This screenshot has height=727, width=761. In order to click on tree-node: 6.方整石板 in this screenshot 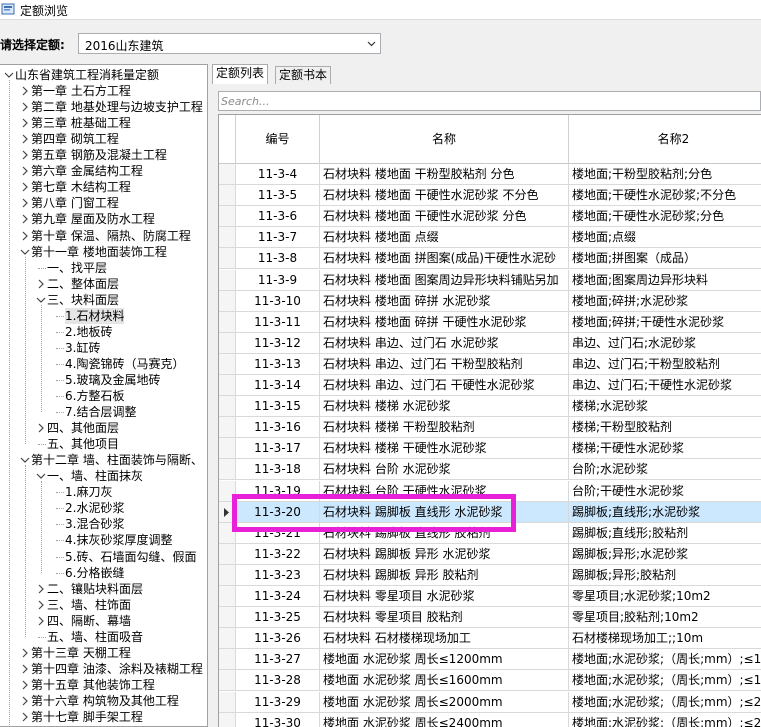, I will do `click(103, 396)`.